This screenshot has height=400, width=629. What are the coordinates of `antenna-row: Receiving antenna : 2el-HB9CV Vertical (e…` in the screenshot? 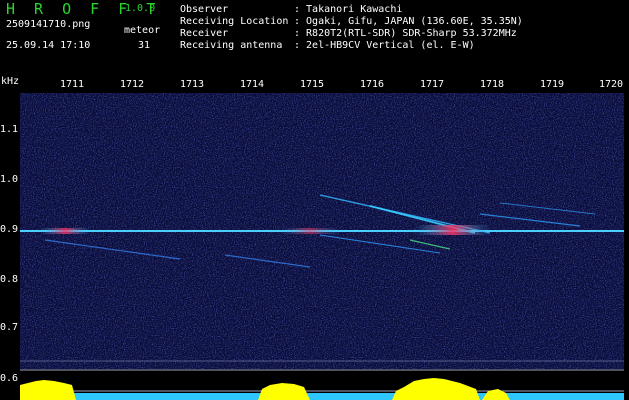 It's located at (327, 45).